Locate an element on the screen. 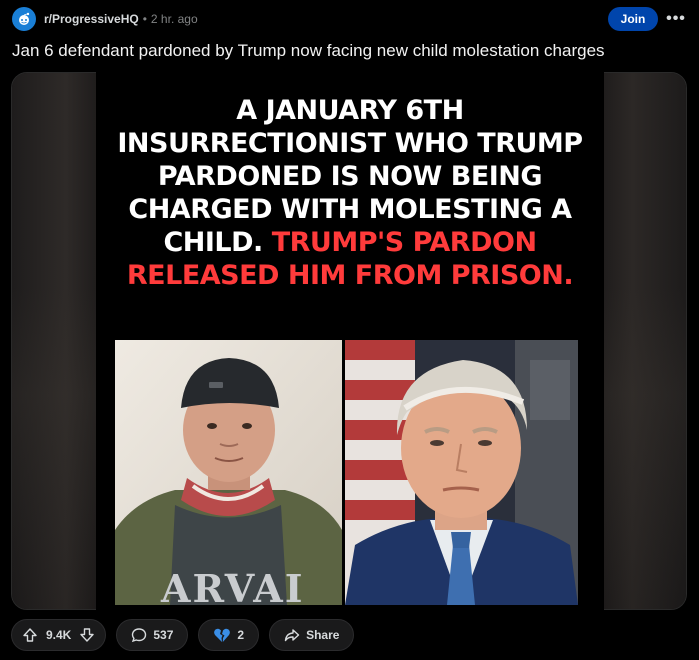 Image resolution: width=699 pixels, height=660 pixels. headline-line-4: CHARGED WITH MOLESTING A is located at coordinates (350, 209).